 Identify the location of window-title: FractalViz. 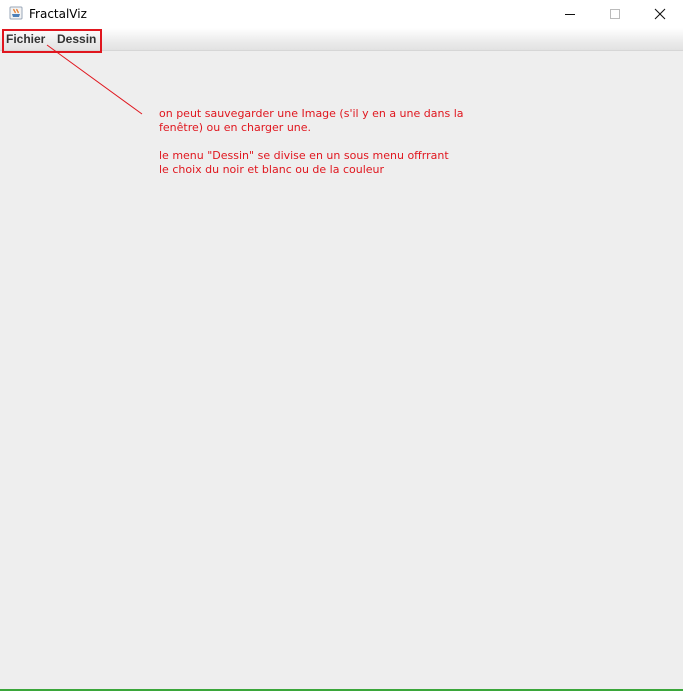
(58, 14).